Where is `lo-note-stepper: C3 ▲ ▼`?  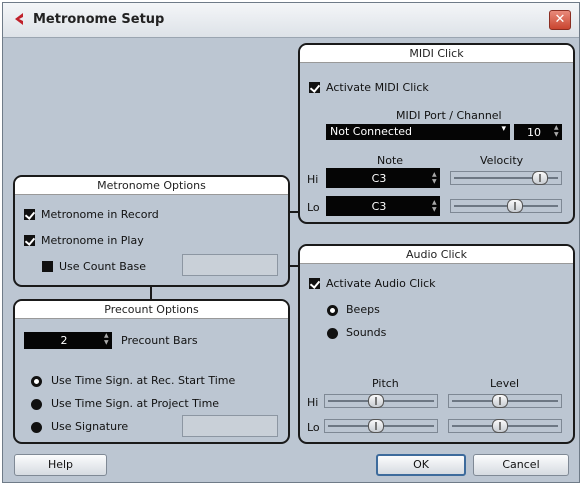 lo-note-stepper: C3 ▲ ▼ is located at coordinates (383, 206).